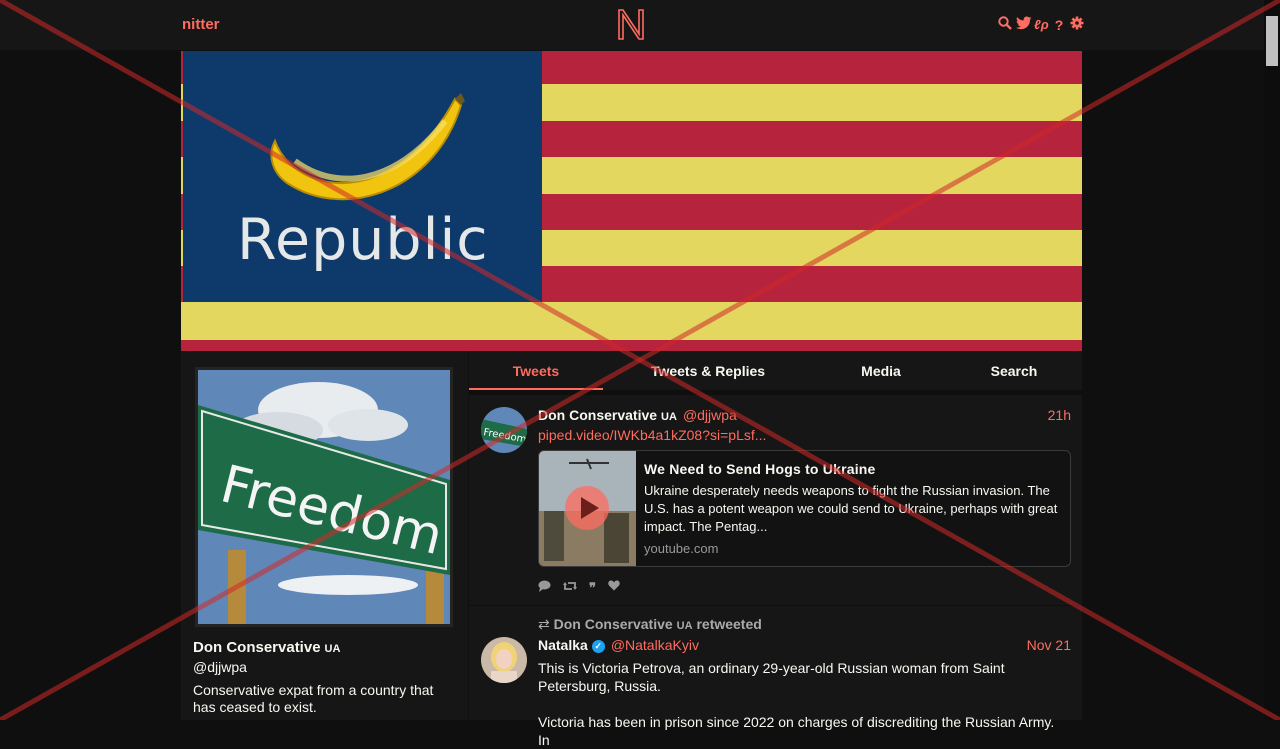  Describe the element at coordinates (1272, 41) in the screenshot. I see `scrollbar-thumb` at that location.